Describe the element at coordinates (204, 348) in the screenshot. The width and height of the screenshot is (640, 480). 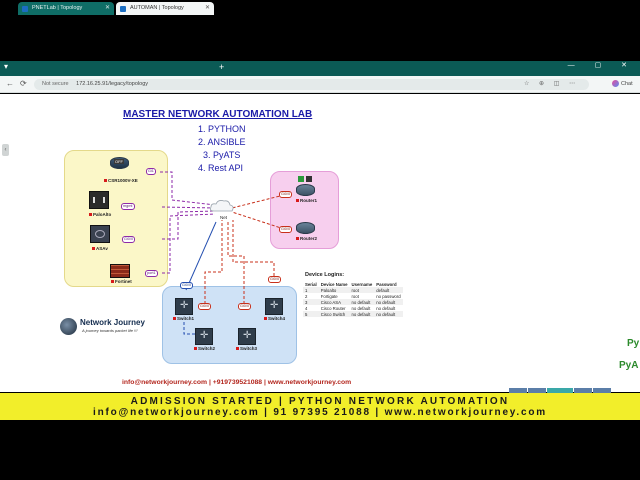
I see `switch2-label: Switch2` at that location.